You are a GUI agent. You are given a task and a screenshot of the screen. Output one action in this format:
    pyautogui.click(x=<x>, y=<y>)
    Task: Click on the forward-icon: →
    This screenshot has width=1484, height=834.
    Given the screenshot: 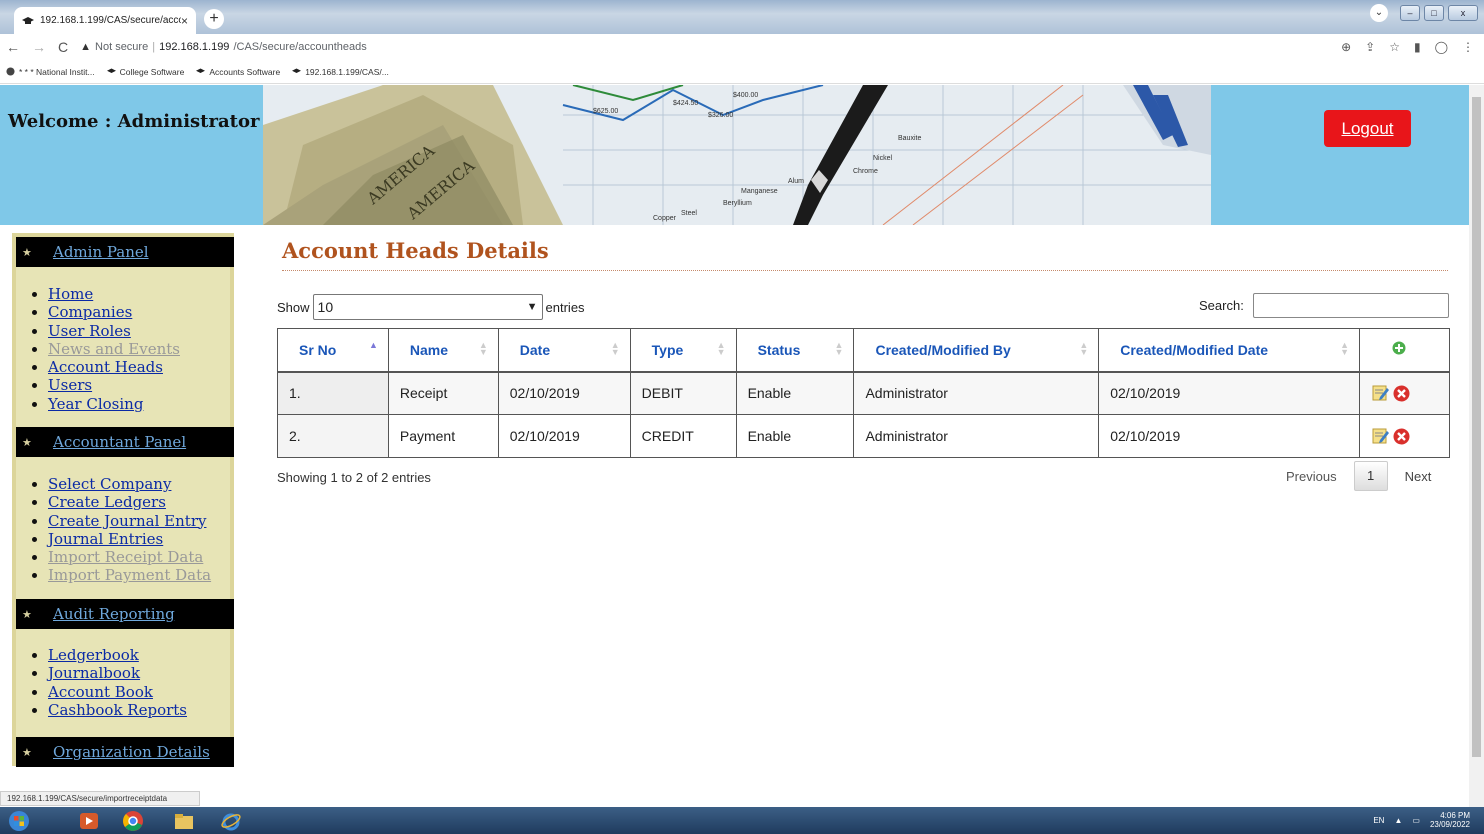 What is the action you would take?
    pyautogui.click(x=39, y=47)
    